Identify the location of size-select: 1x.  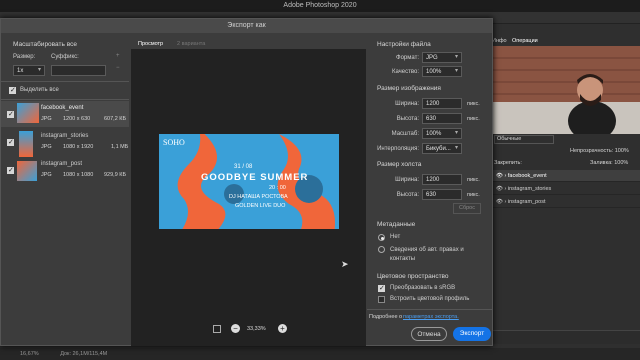
(29, 70).